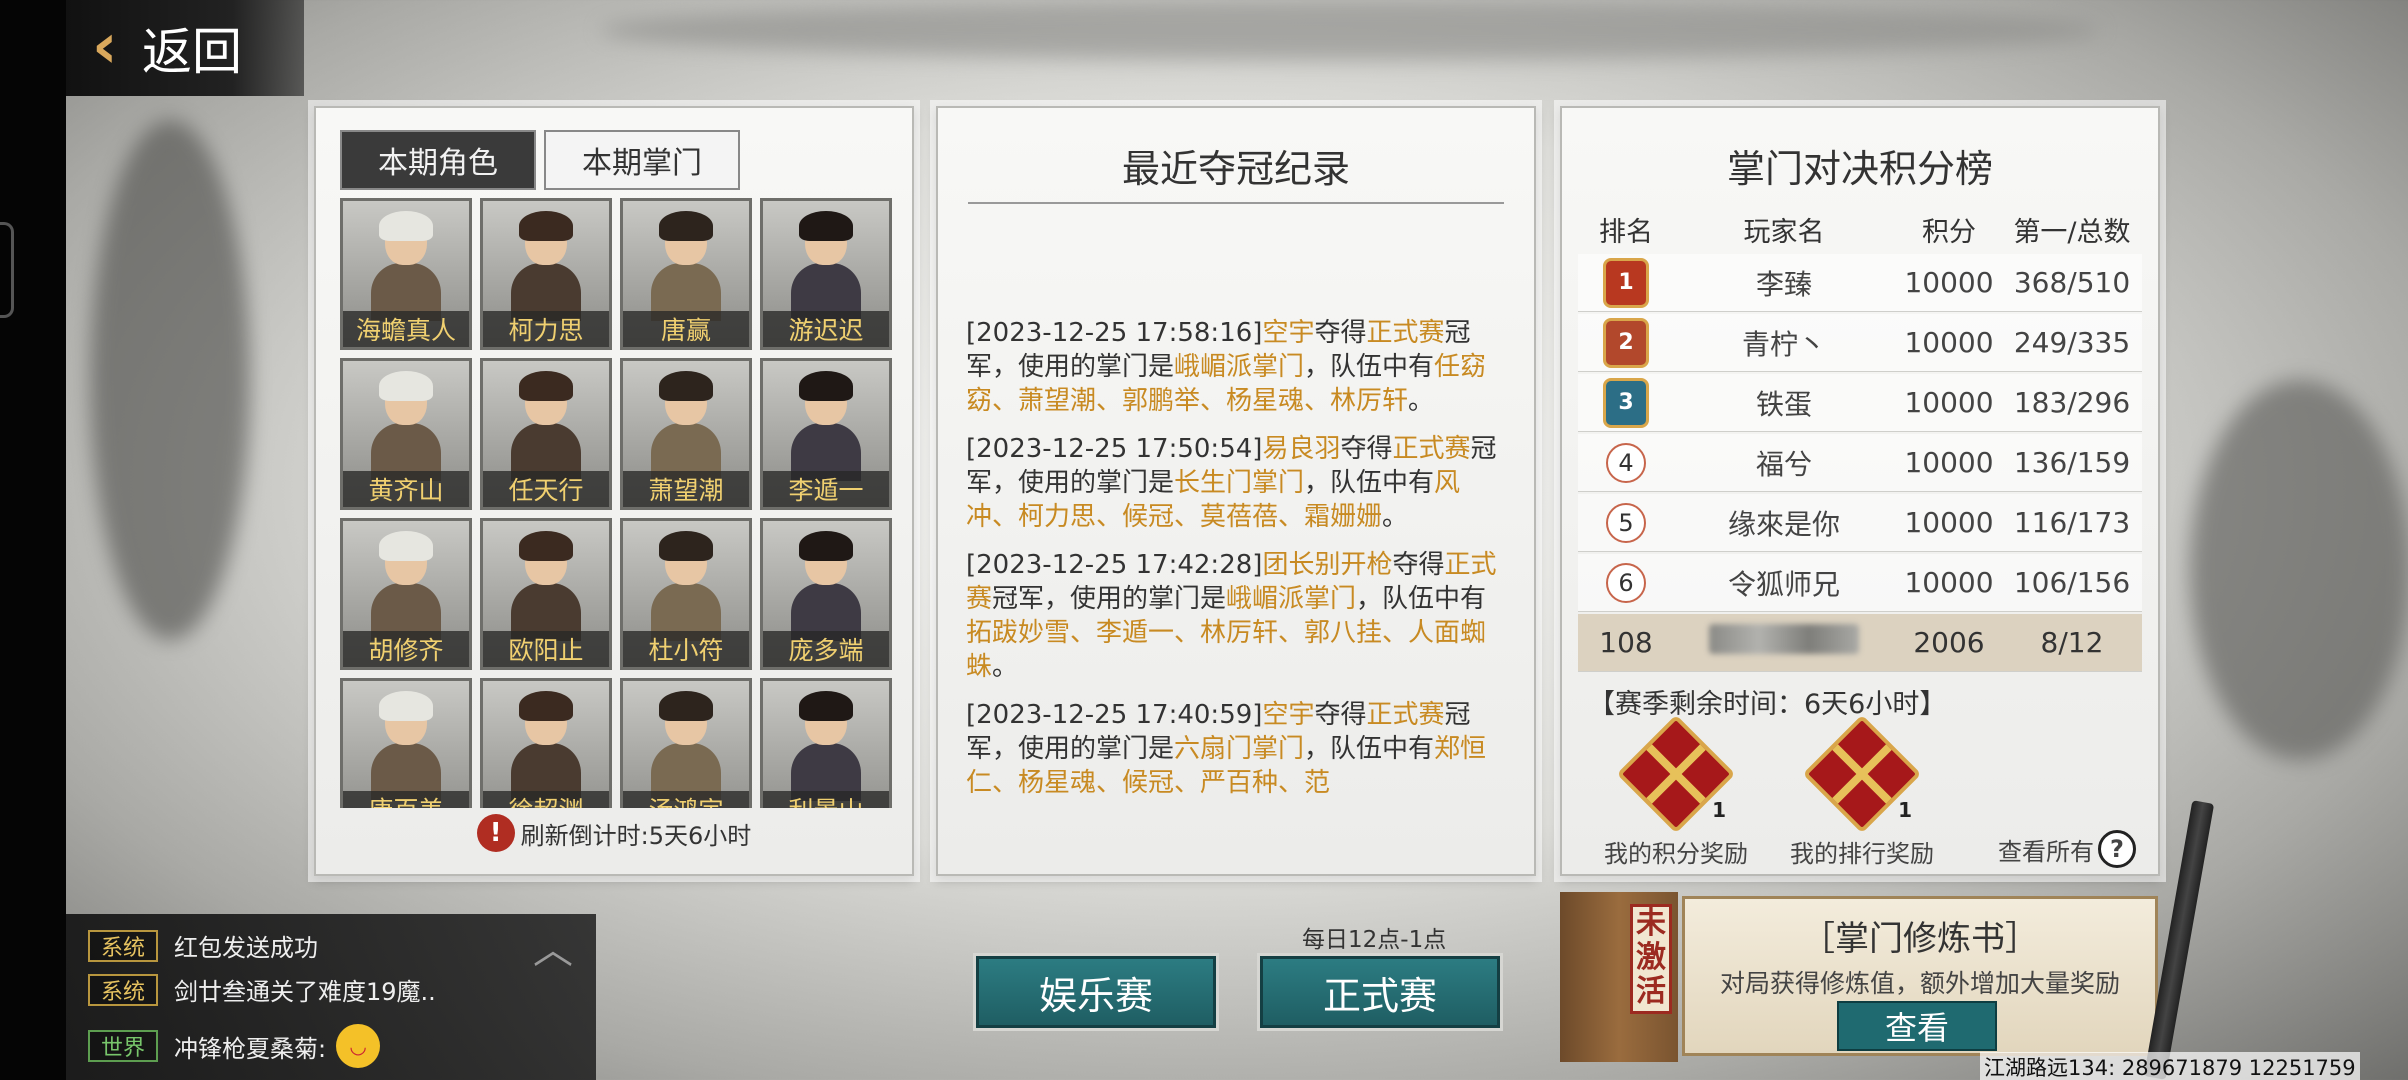  I want to click on character-card: 唐百美, so click(406, 743).